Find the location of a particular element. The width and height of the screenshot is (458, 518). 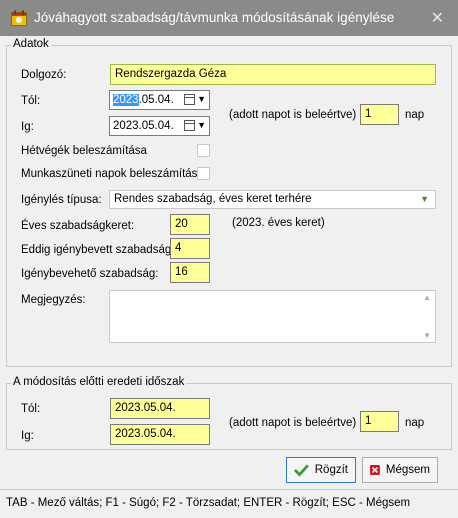

eredeti-nap-label: nap is located at coordinates (415, 423).